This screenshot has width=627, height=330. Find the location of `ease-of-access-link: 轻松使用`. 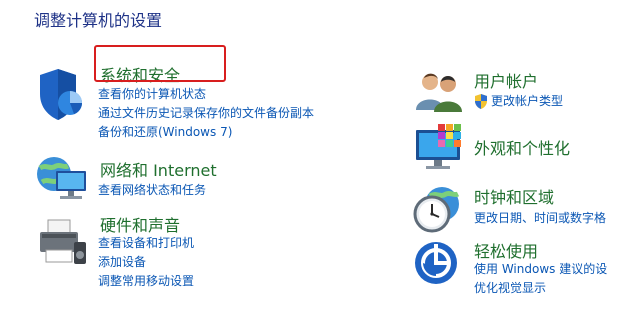

ease-of-access-link: 轻松使用 is located at coordinates (506, 250).